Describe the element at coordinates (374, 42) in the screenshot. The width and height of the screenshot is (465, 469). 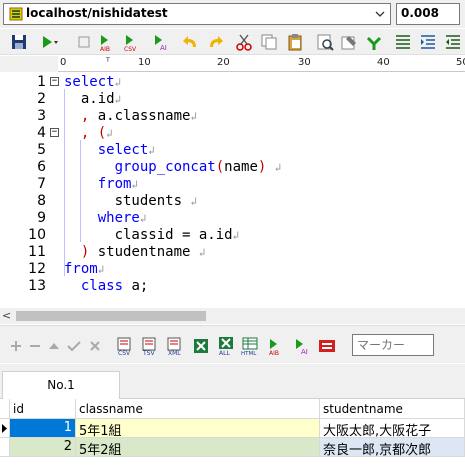
I see `format-icon` at that location.